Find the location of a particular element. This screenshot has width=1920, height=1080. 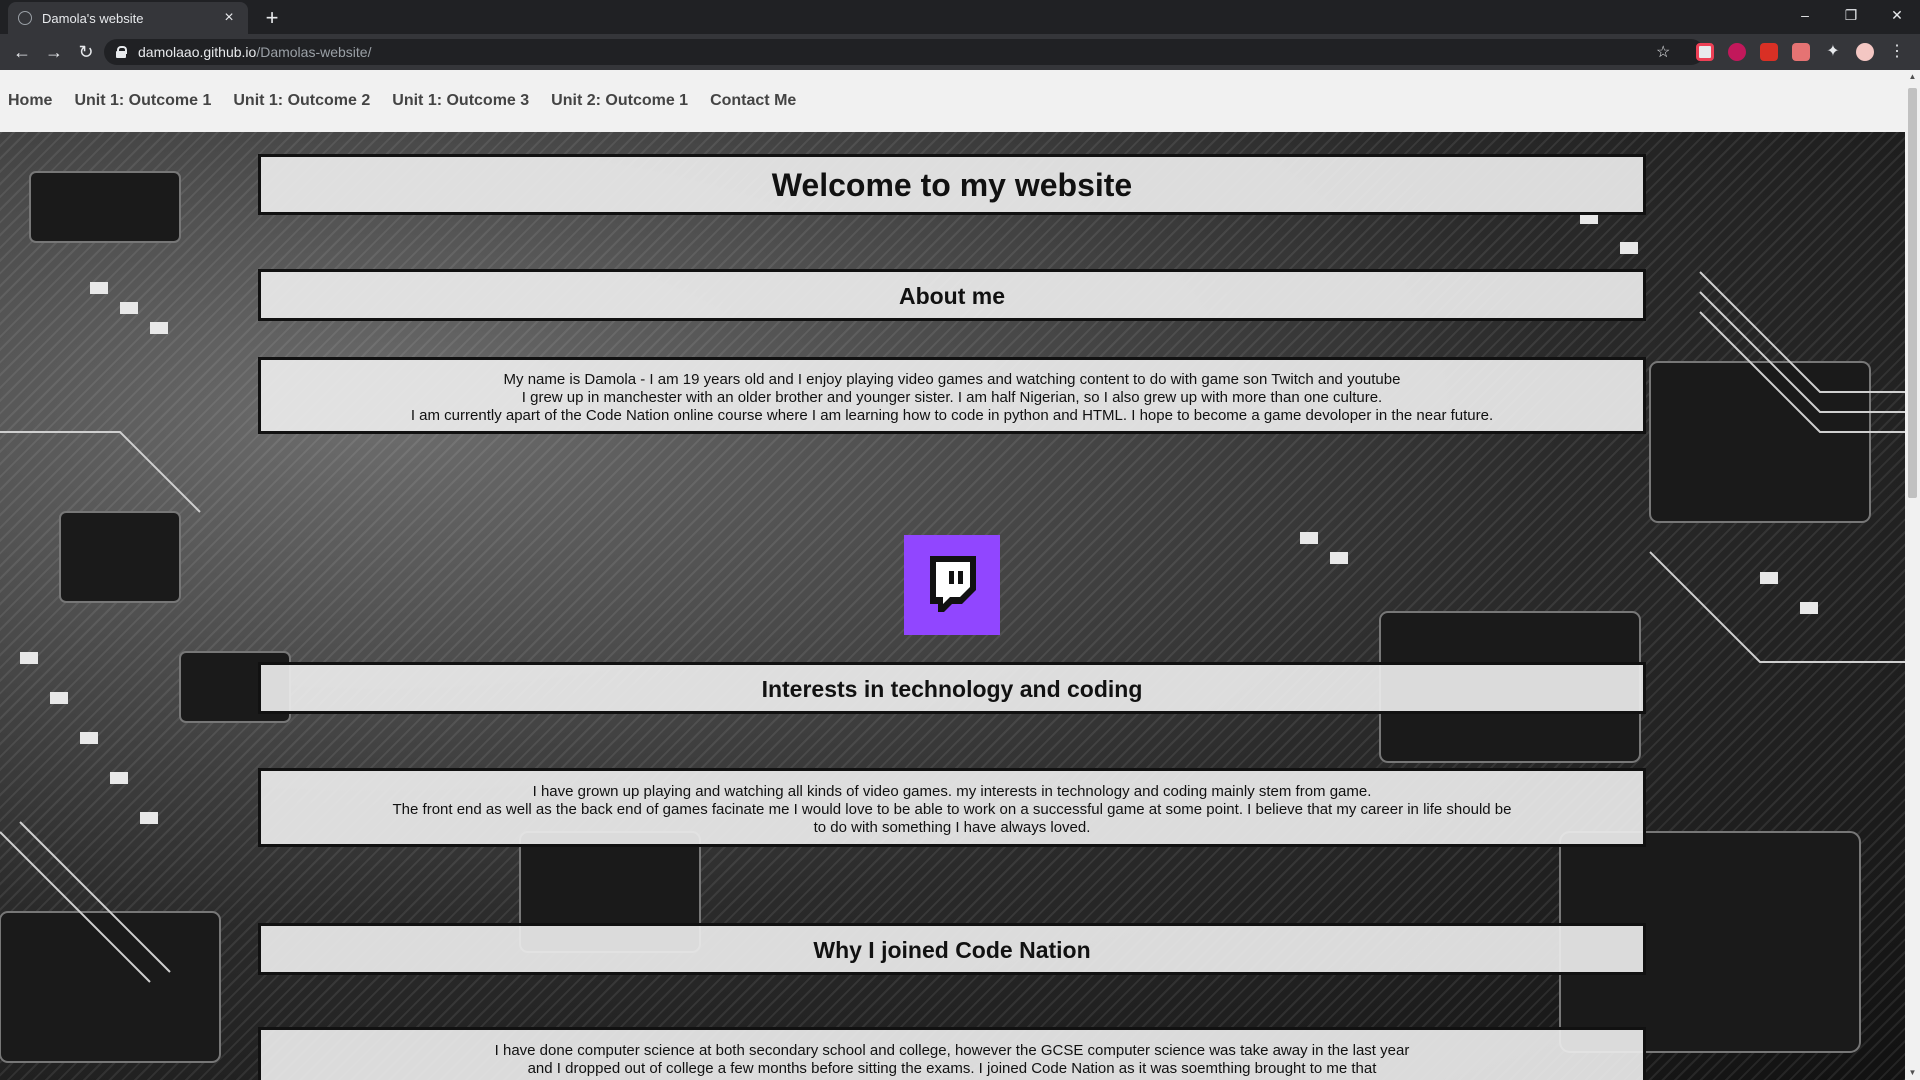

lock-icon is located at coordinates (121, 52).